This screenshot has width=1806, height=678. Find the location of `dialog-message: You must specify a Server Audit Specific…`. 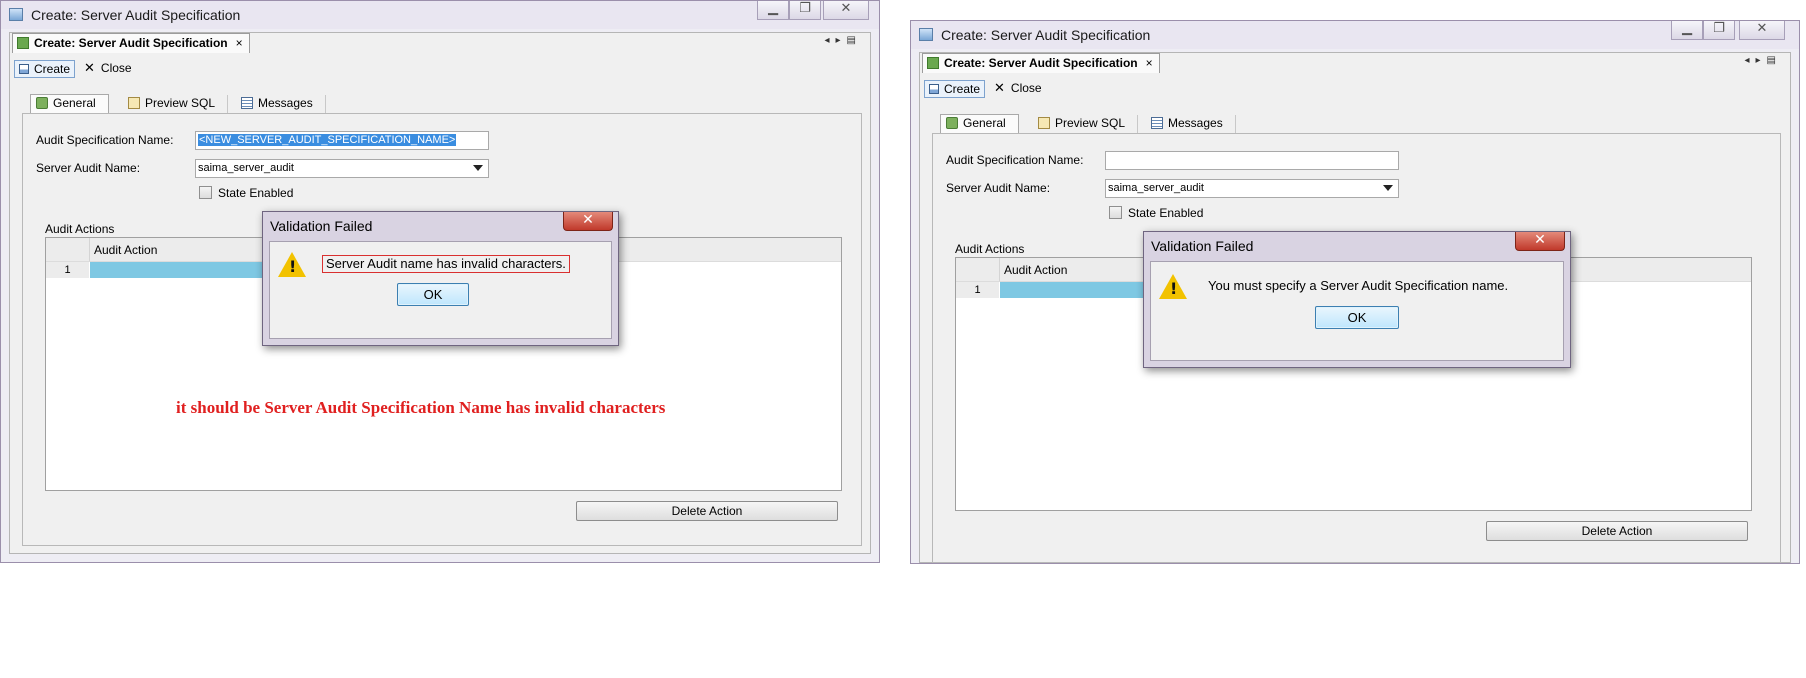

dialog-message: You must specify a Server Audit Specific… is located at coordinates (1358, 285).